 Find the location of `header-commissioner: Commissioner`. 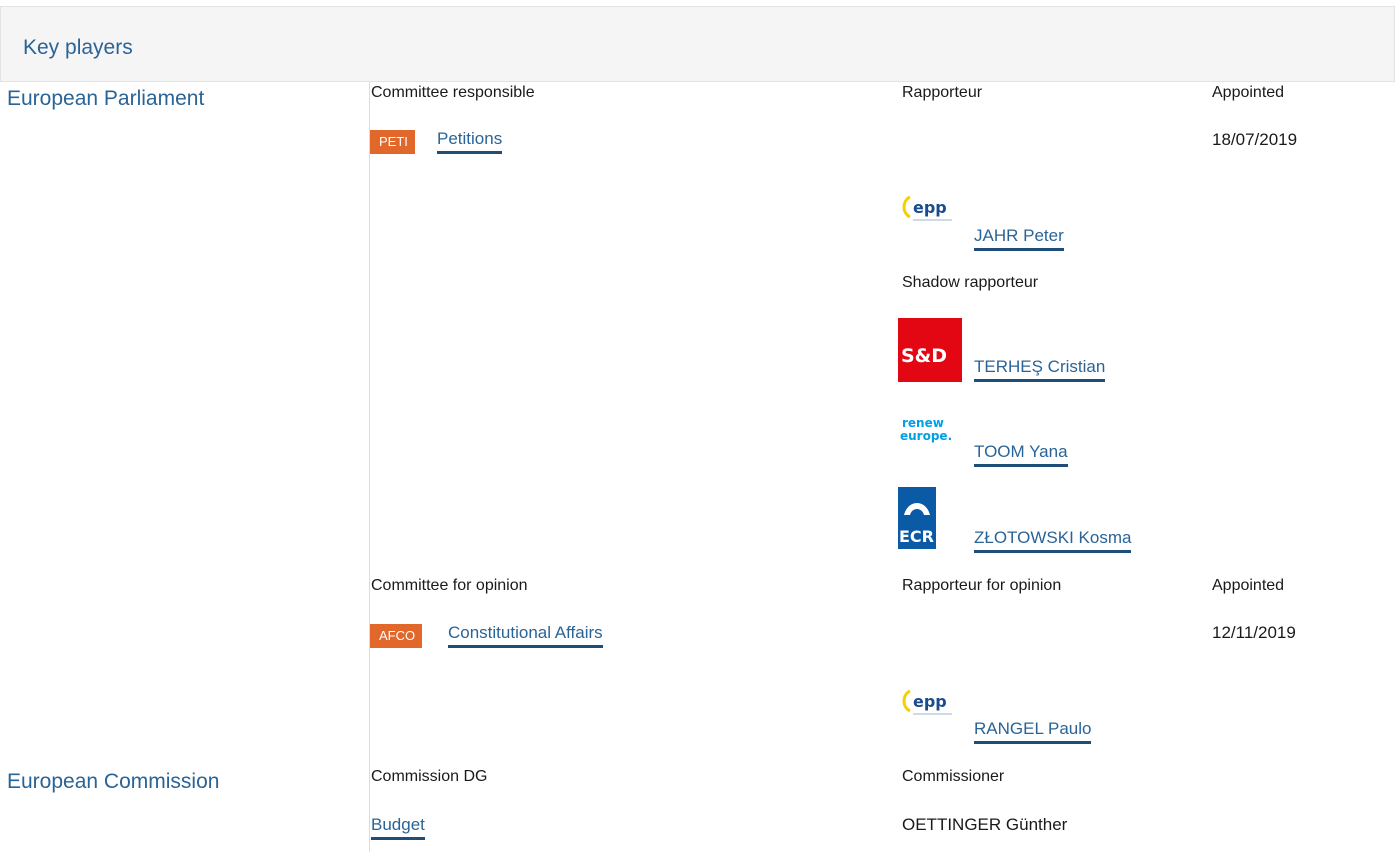

header-commissioner: Commissioner is located at coordinates (953, 776).